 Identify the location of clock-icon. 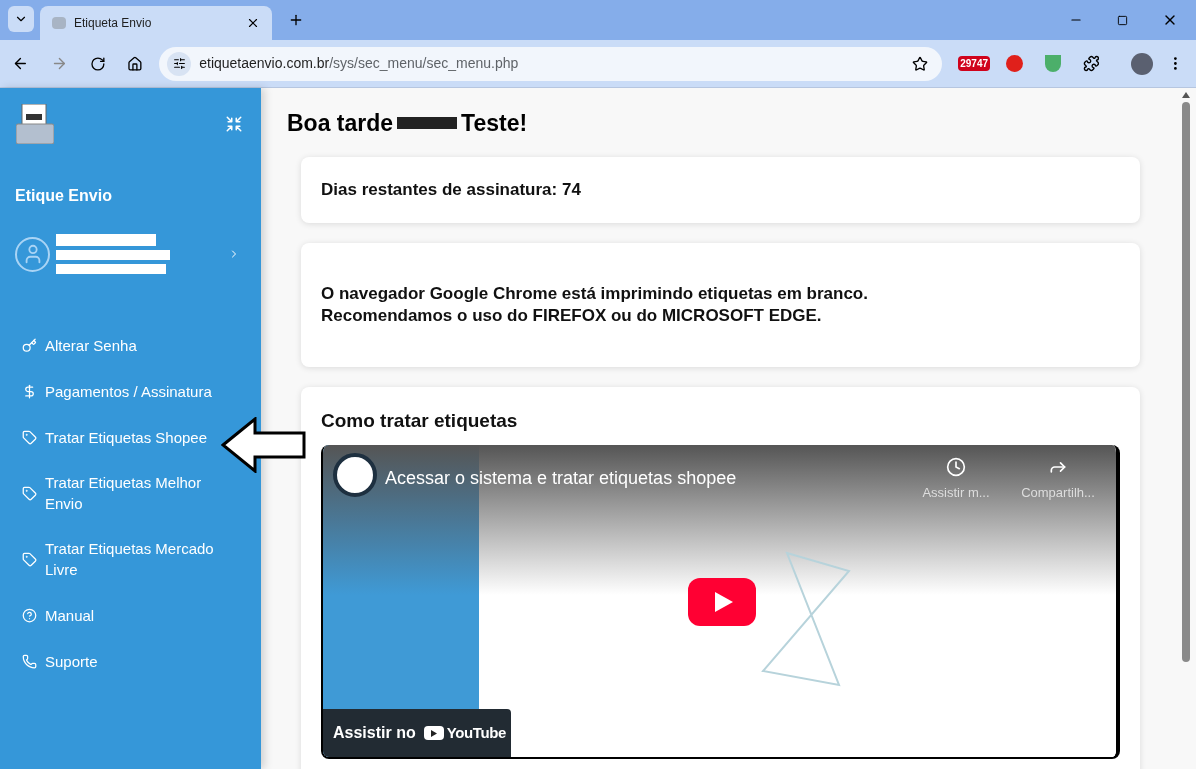
(956, 467).